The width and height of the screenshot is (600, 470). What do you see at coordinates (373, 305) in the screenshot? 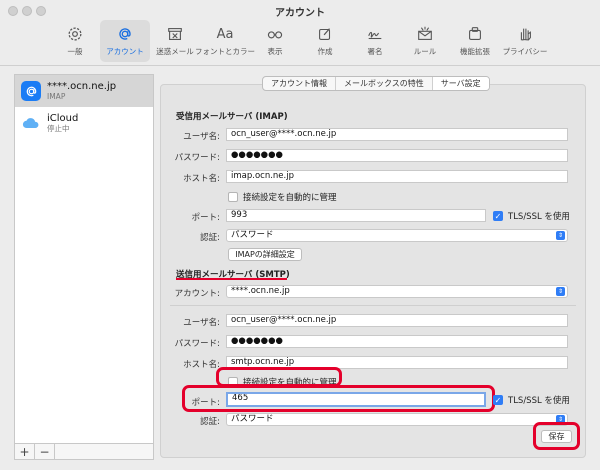
I see `divider` at bounding box center [373, 305].